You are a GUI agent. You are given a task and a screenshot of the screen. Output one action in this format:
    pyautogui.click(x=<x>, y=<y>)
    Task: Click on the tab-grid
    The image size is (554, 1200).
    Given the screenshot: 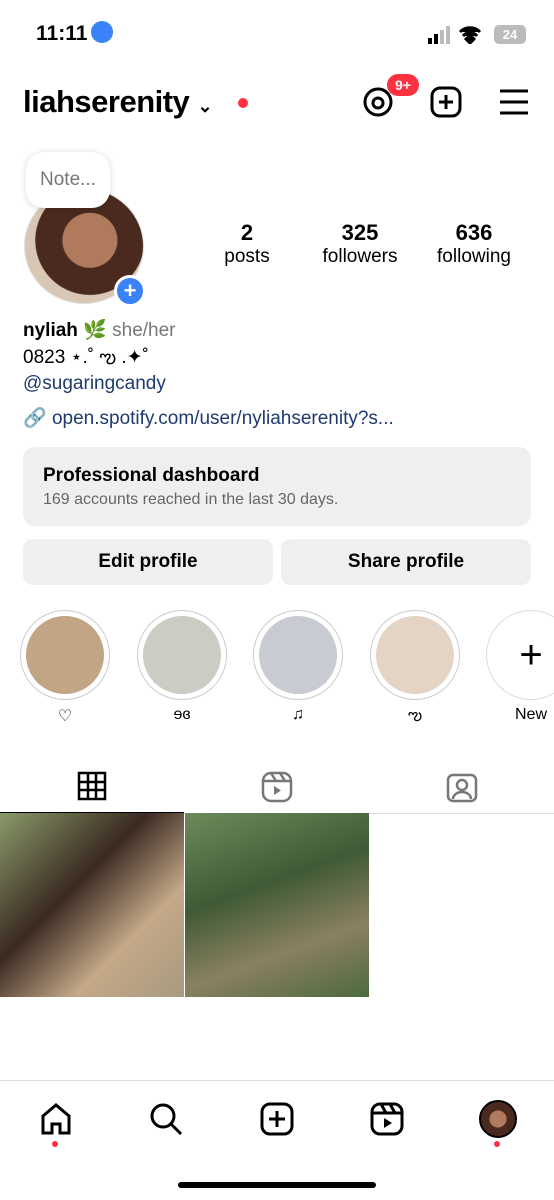 What is the action you would take?
    pyautogui.click(x=92, y=787)
    